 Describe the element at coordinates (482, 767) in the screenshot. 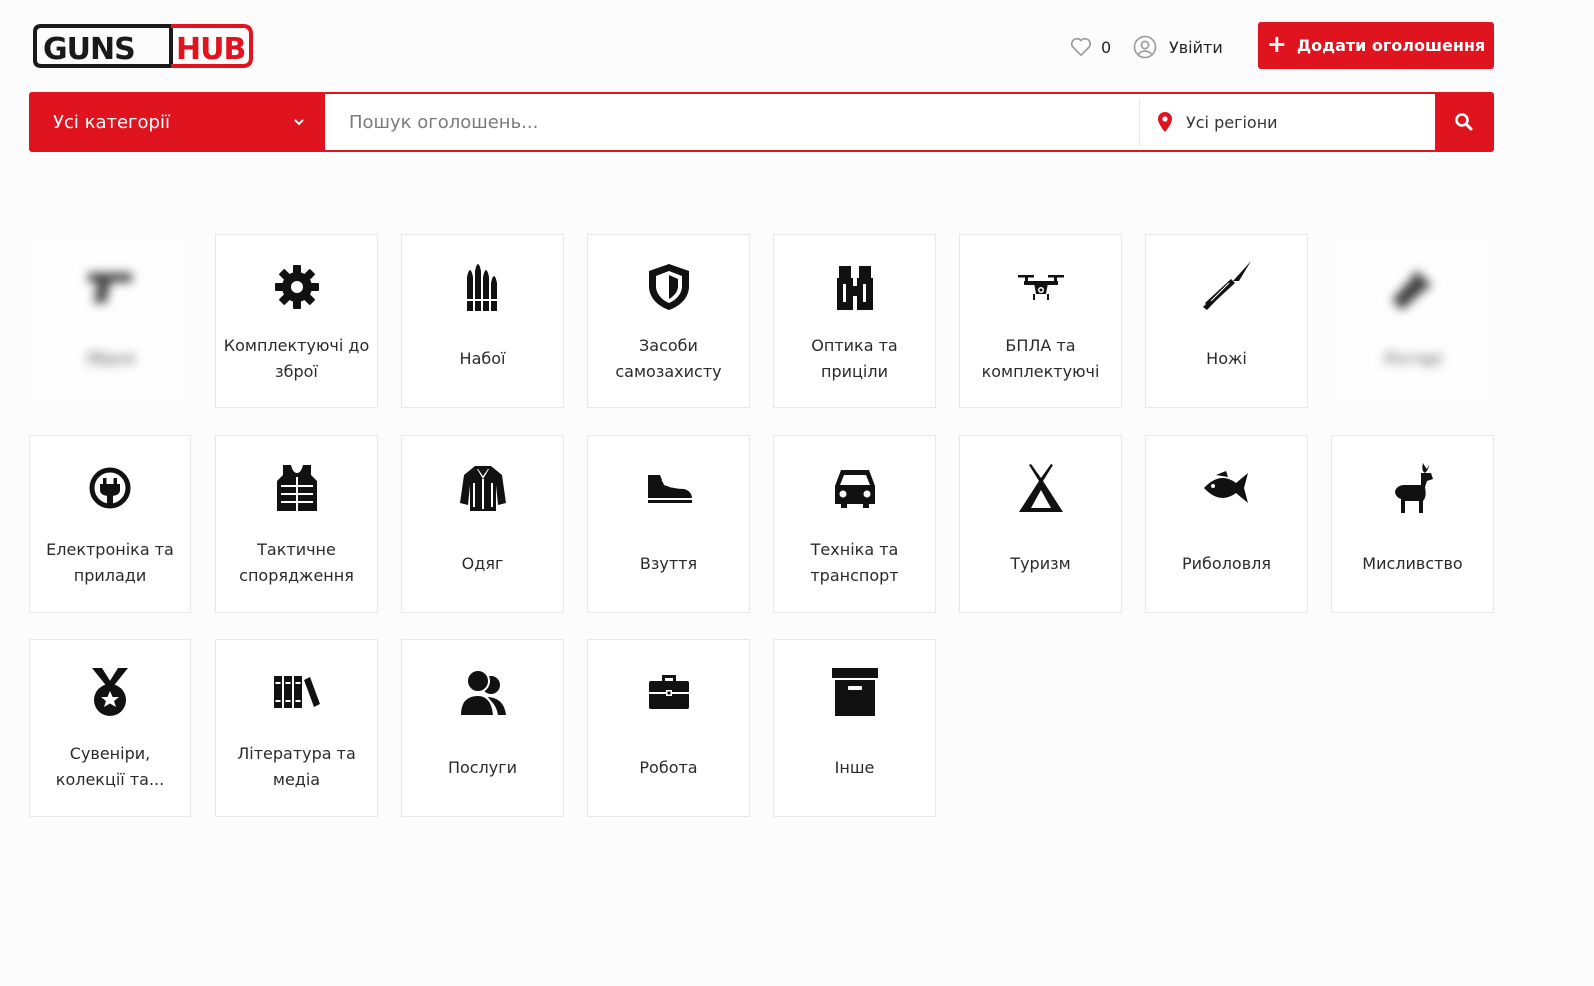

I see `category-label: Послуги` at that location.